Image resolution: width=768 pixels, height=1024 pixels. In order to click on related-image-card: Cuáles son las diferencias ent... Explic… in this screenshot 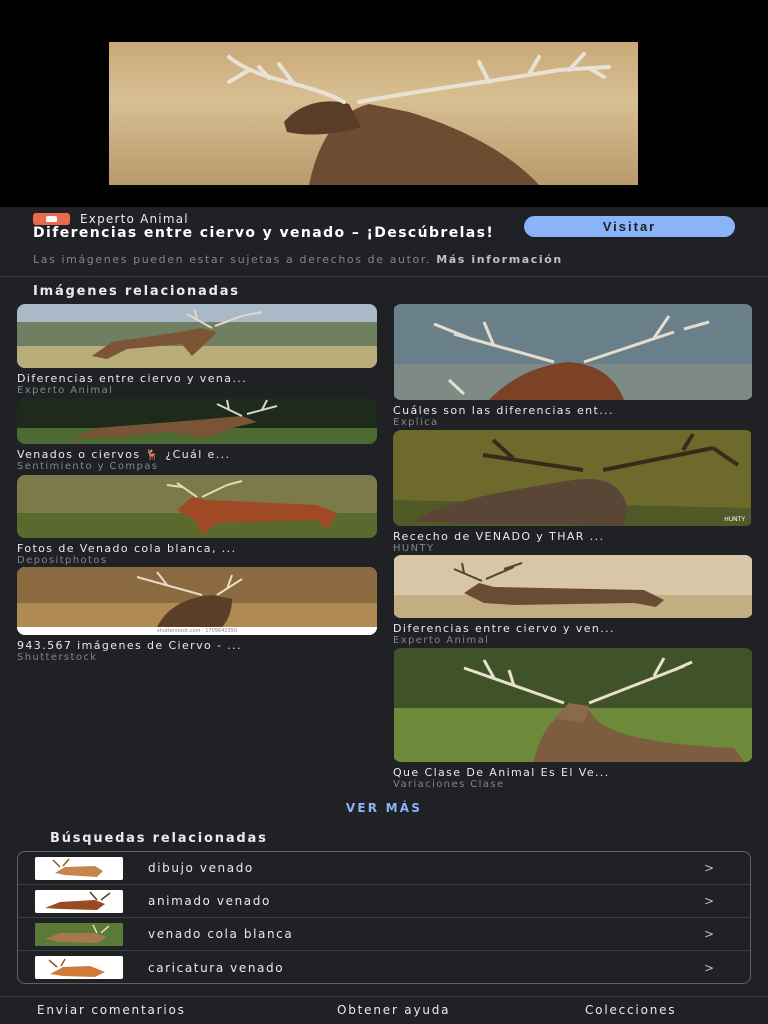, I will do `click(573, 366)`.